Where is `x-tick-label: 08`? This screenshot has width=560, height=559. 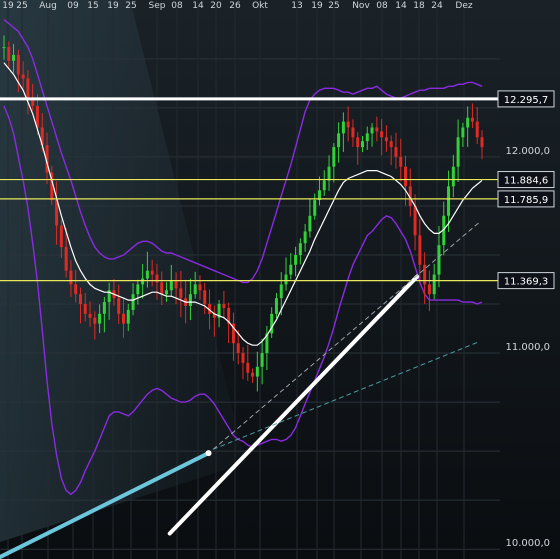 x-tick-label: 08 is located at coordinates (382, 6).